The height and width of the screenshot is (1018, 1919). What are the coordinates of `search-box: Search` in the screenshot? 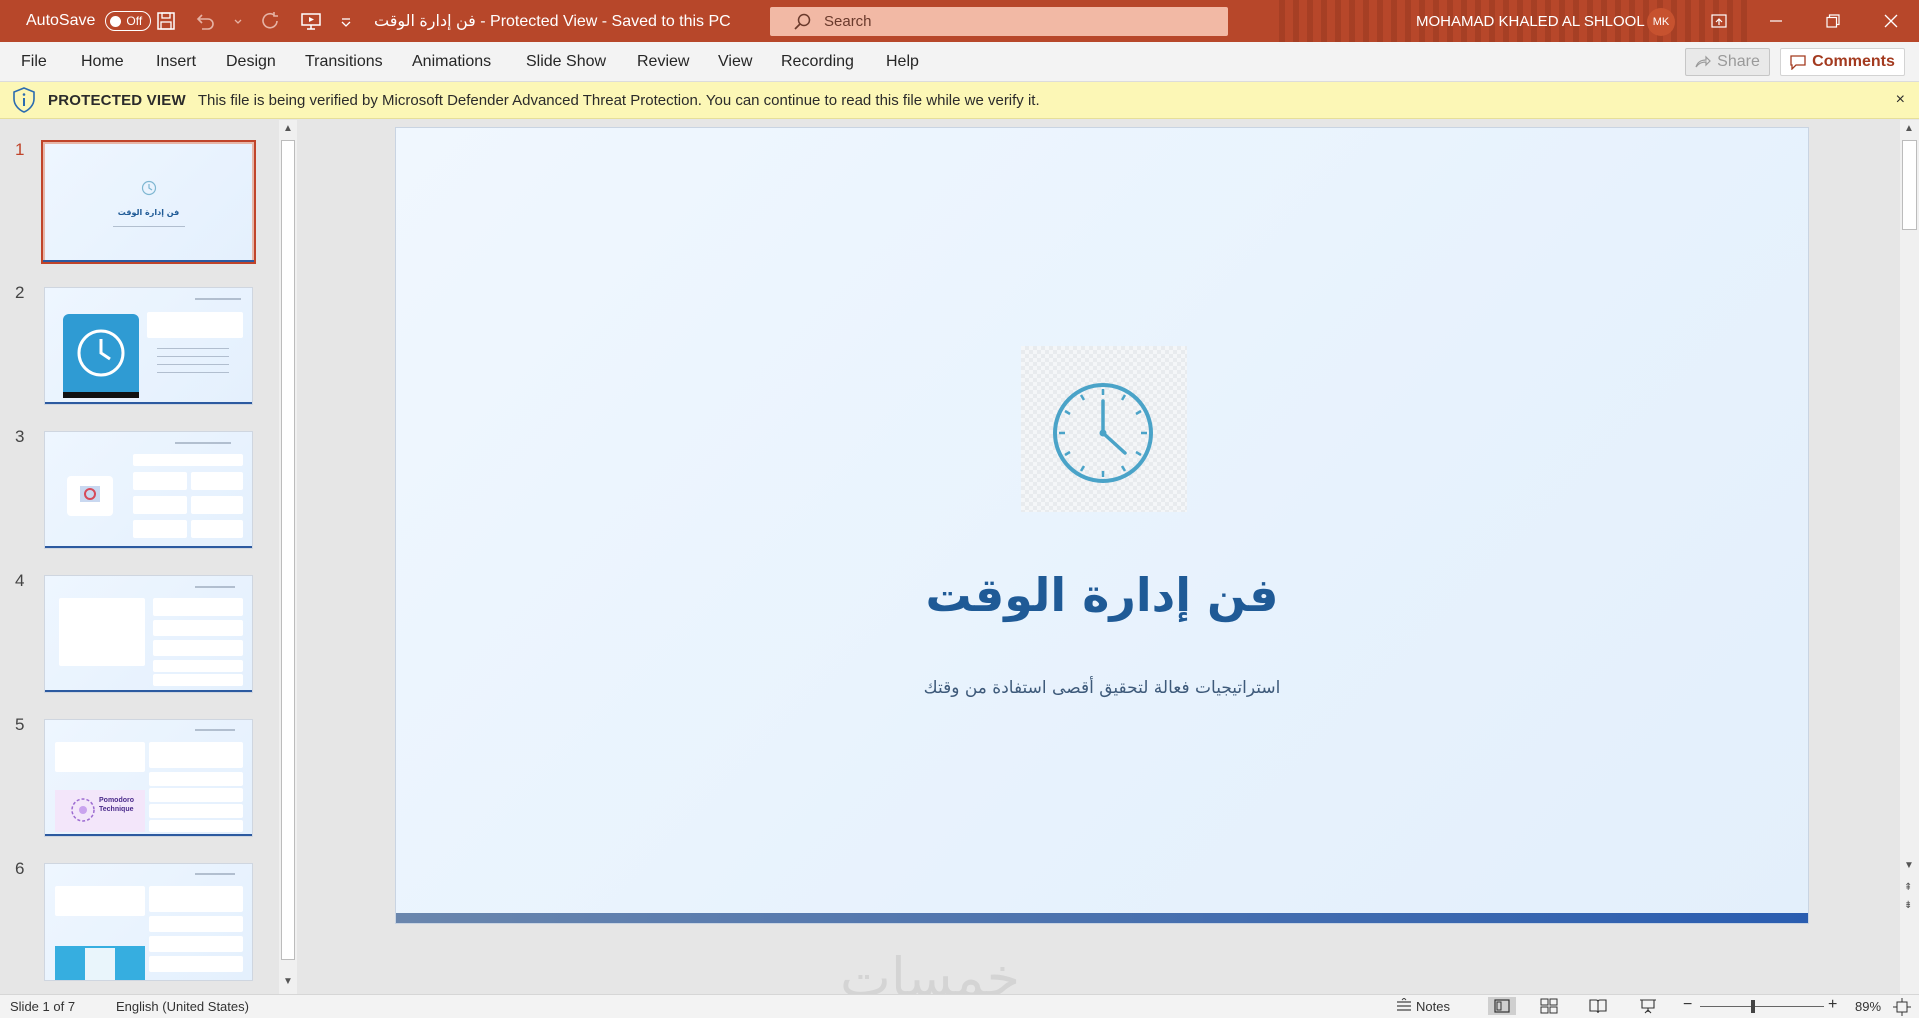 It's located at (999, 21).